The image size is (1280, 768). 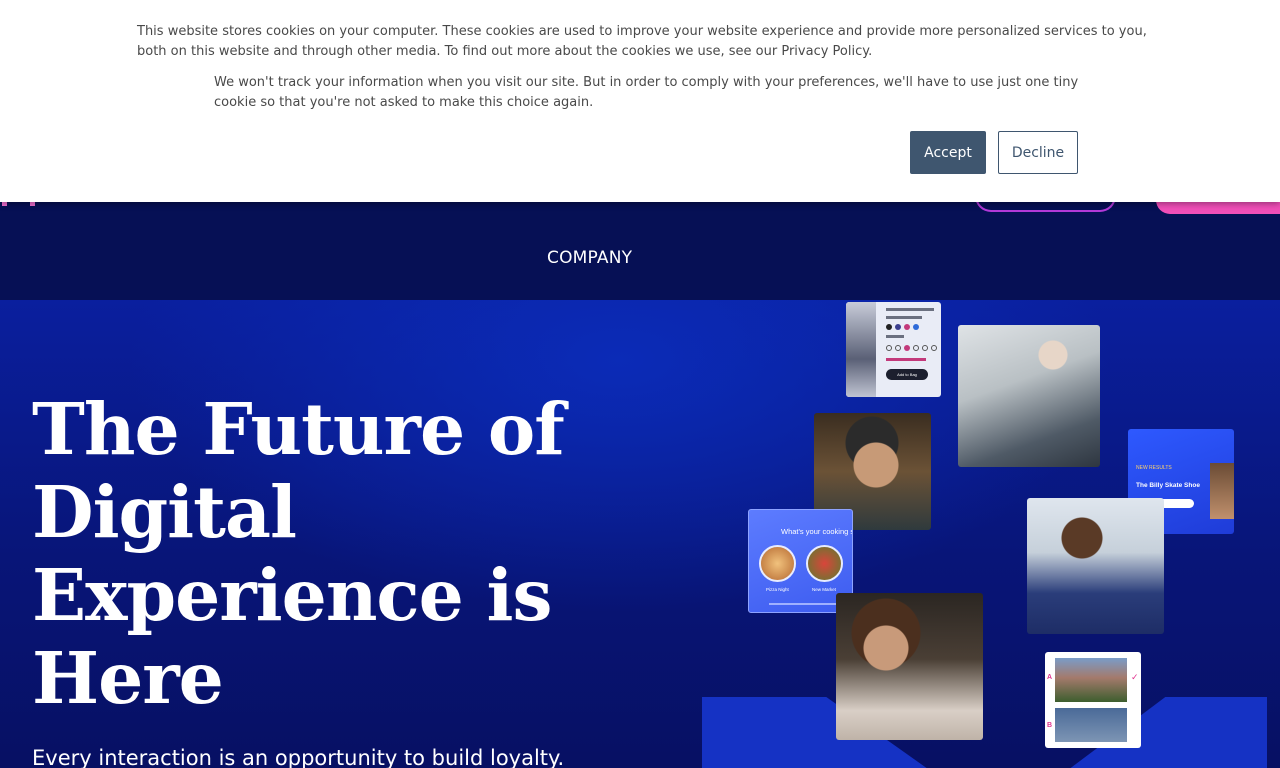 What do you see at coordinates (824, 589) in the screenshot?
I see `cooking-option-b: New Market` at bounding box center [824, 589].